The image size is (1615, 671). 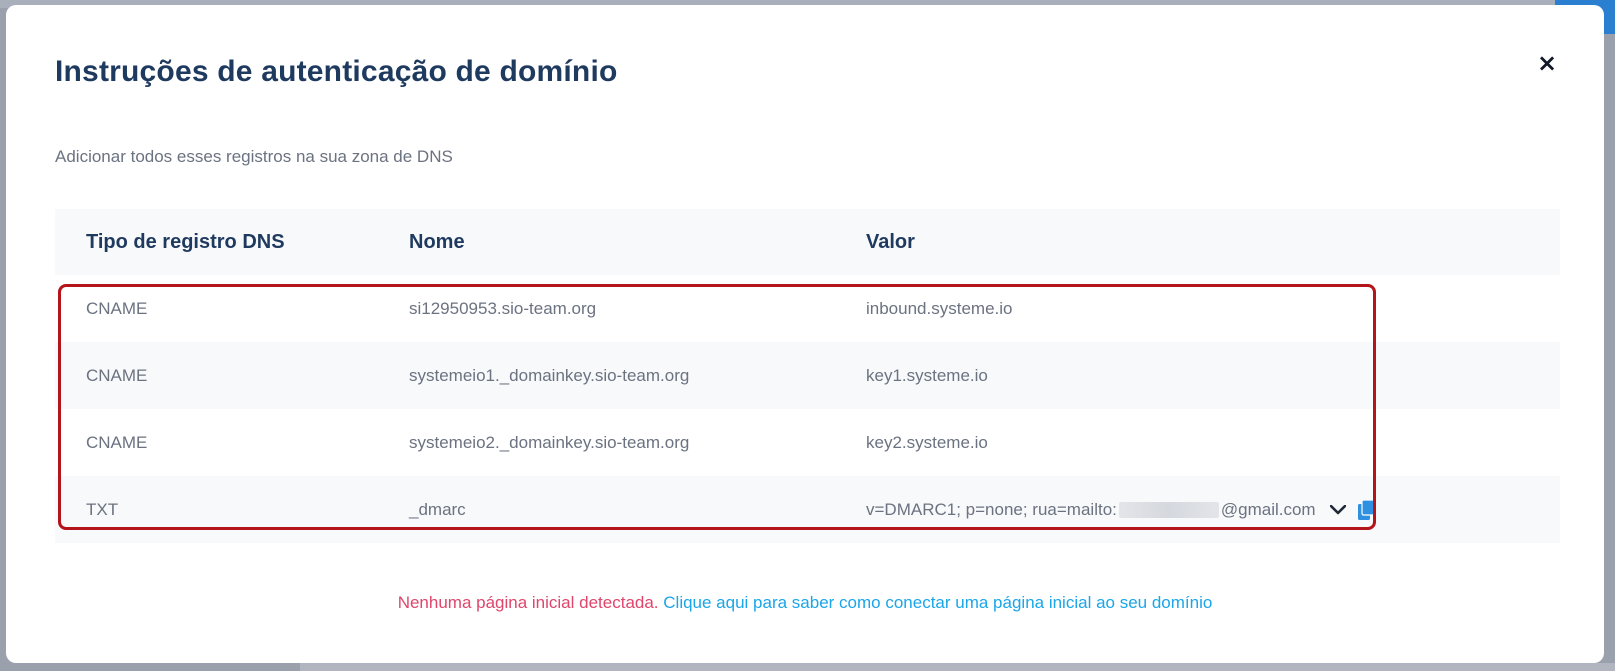 What do you see at coordinates (437, 509) in the screenshot?
I see `record-name: _dmarc` at bounding box center [437, 509].